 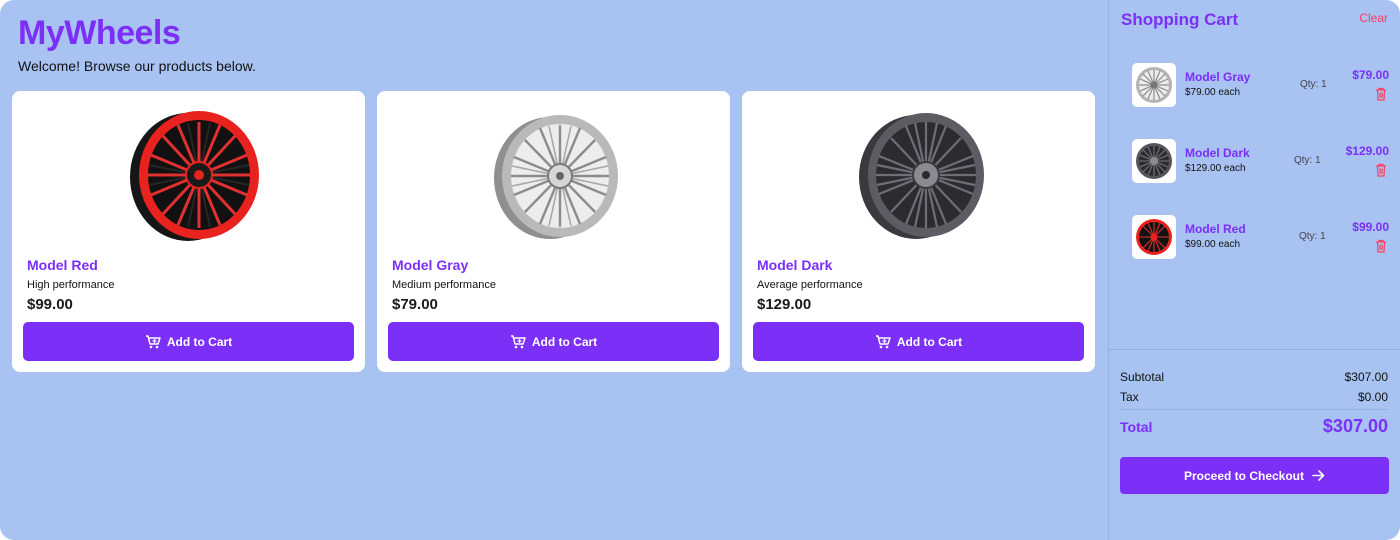 I want to click on cart-item-unit-price: $99.00 each, so click(x=1213, y=244).